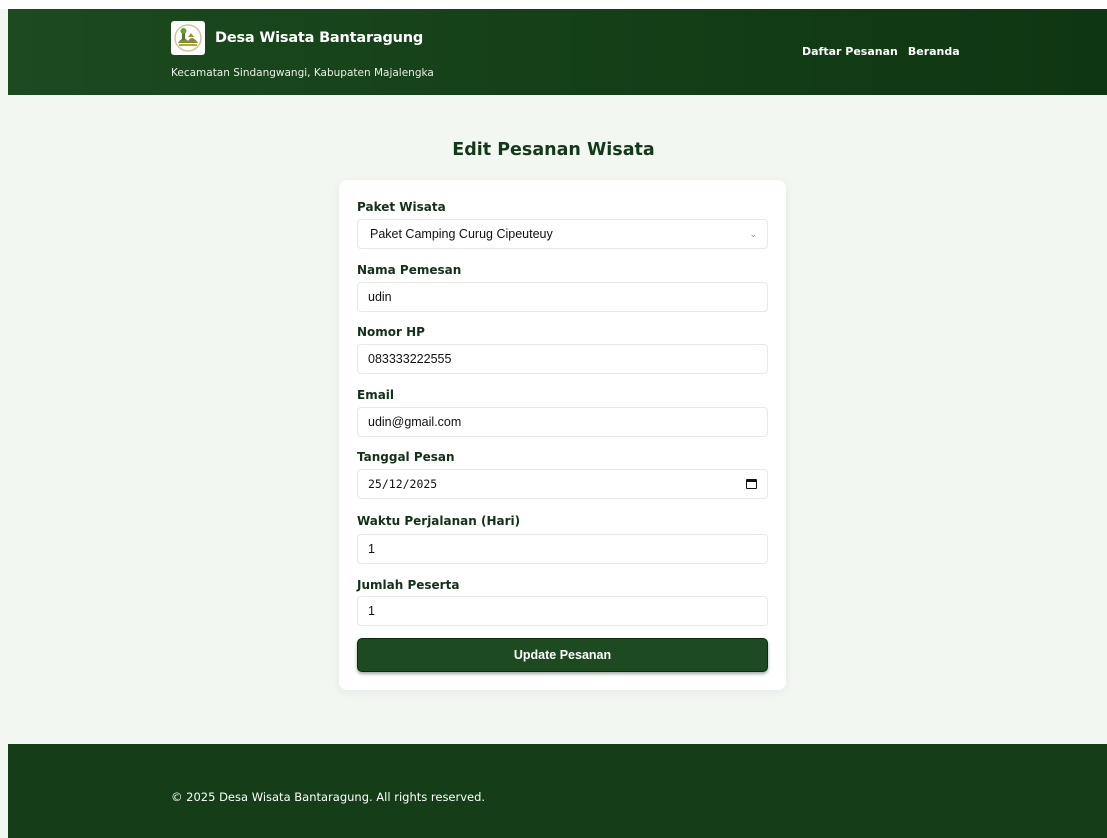 The image size is (1107, 838). I want to click on waktu-perjalanan-label: Waktu Perjalanan (Hari), so click(439, 521).